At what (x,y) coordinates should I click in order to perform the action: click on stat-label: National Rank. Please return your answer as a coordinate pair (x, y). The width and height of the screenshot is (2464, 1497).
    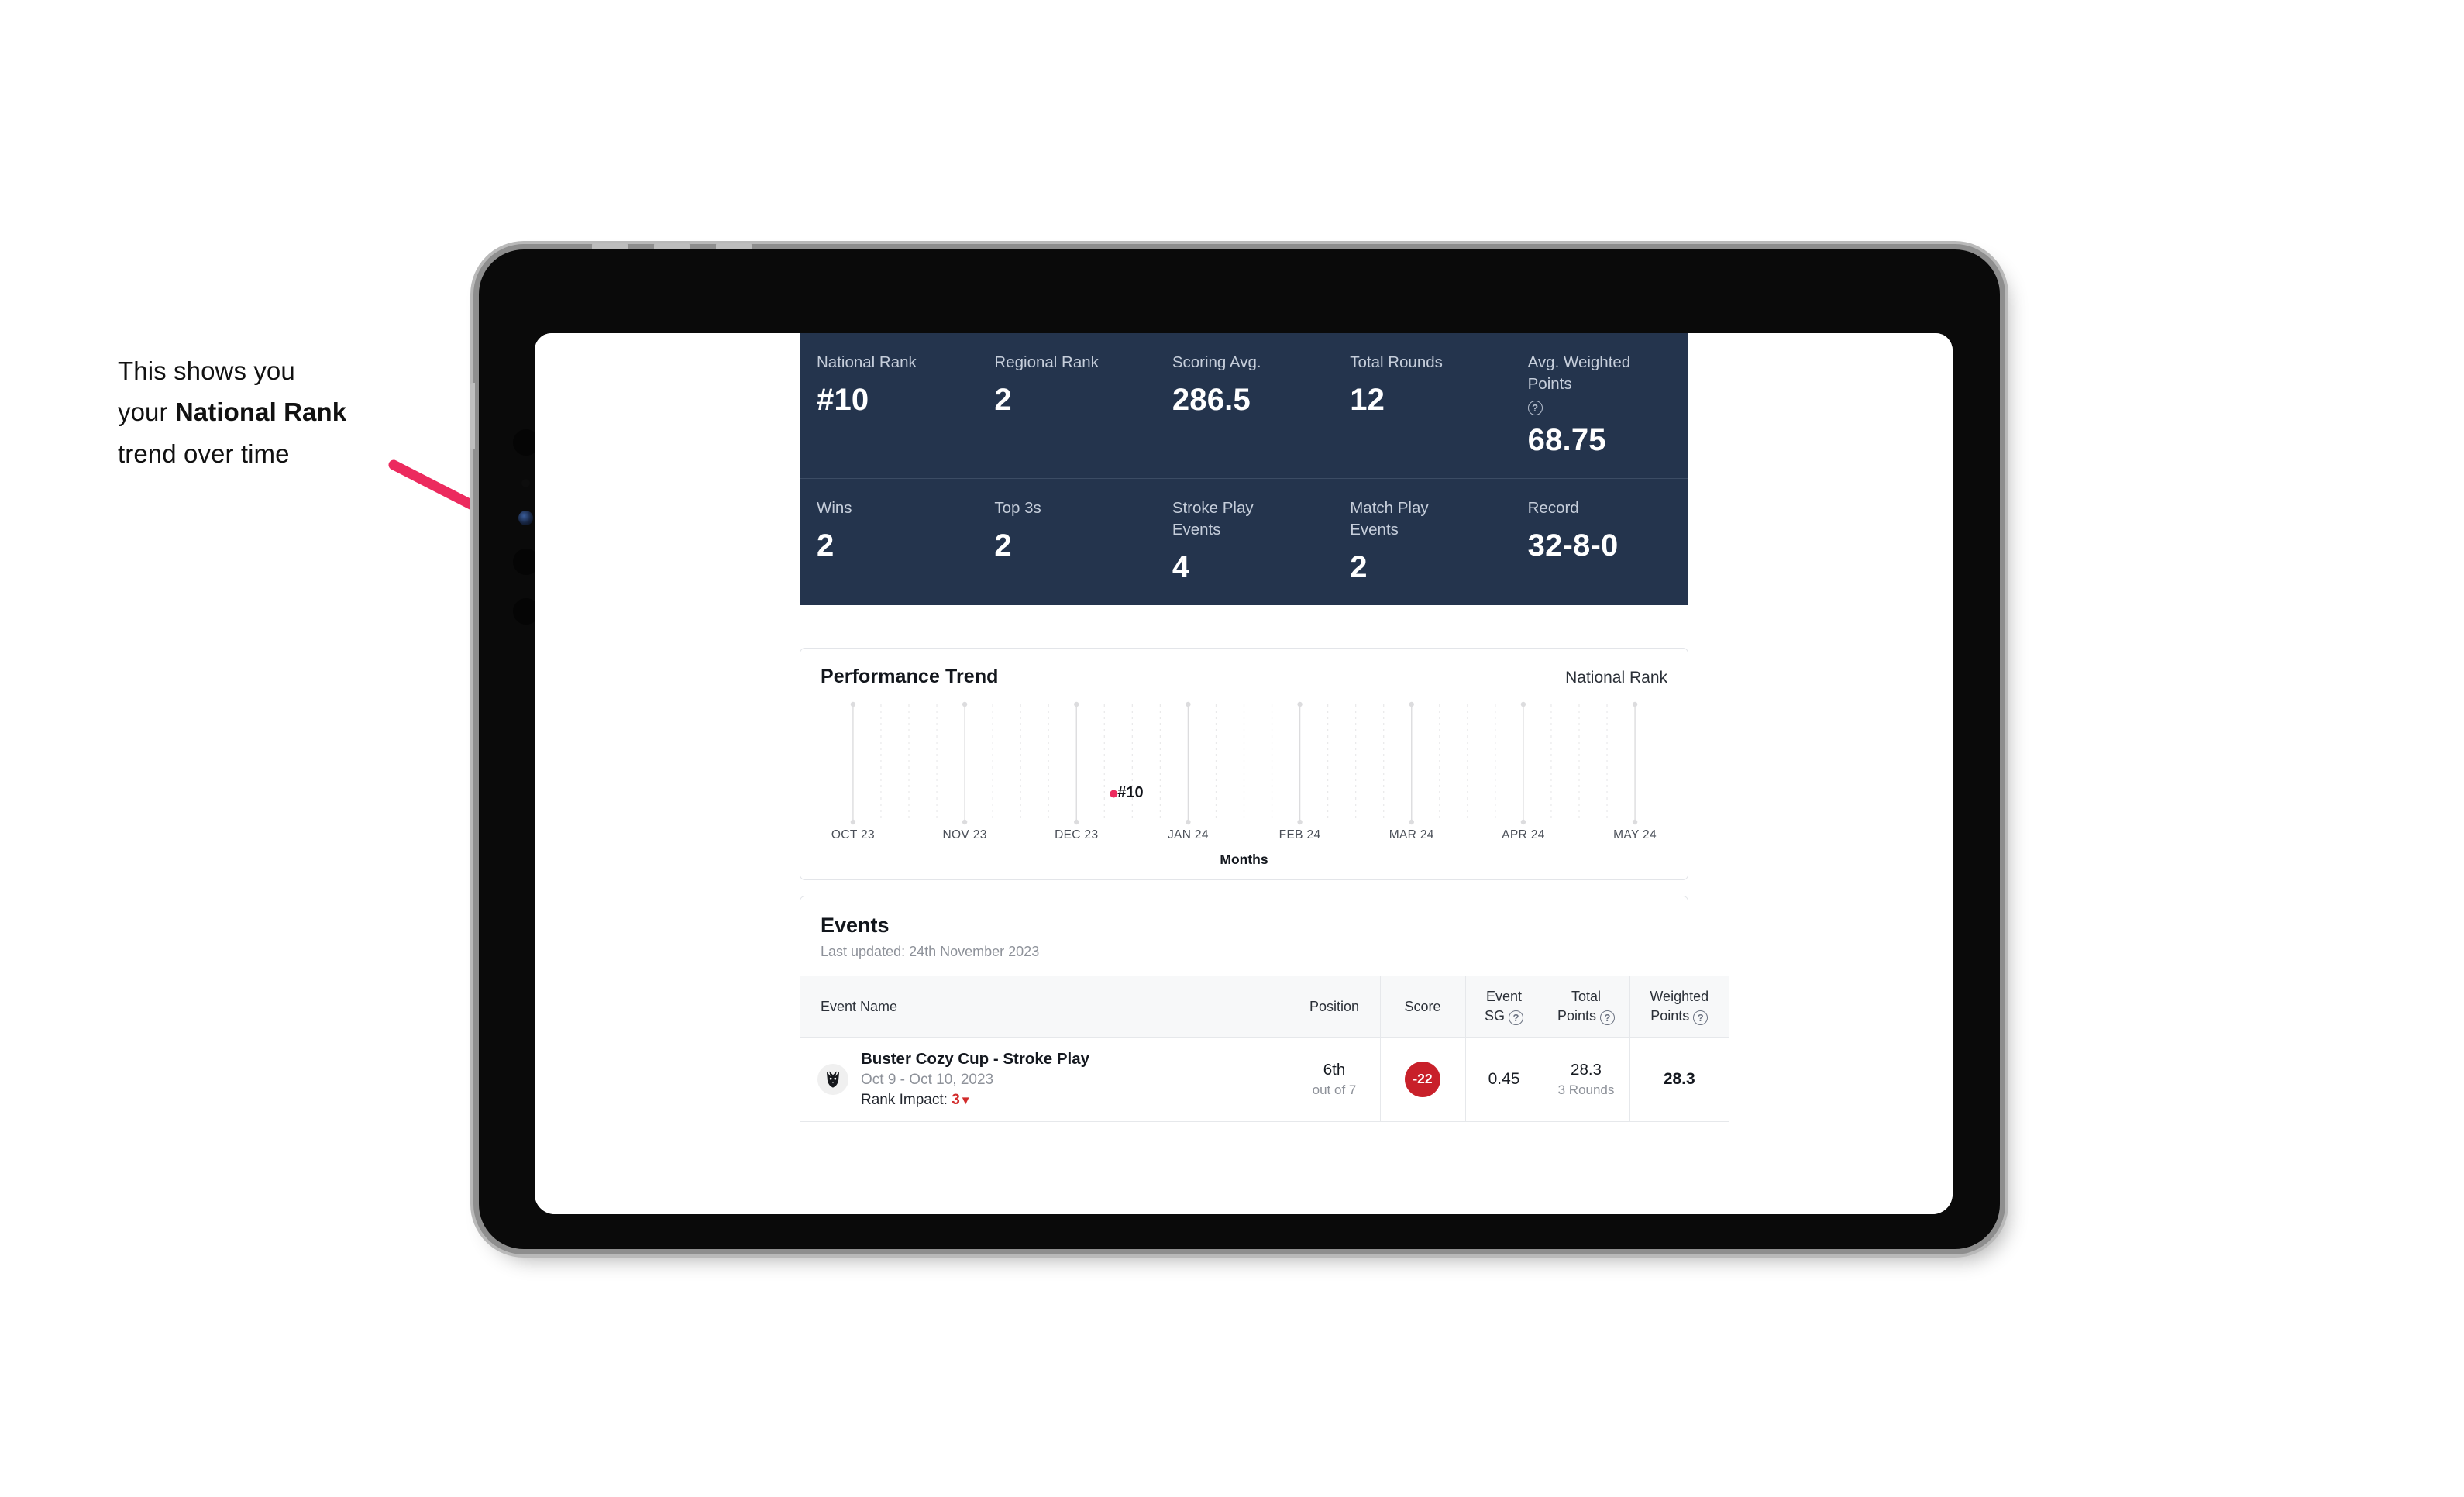
    Looking at the image, I should click on (867, 362).